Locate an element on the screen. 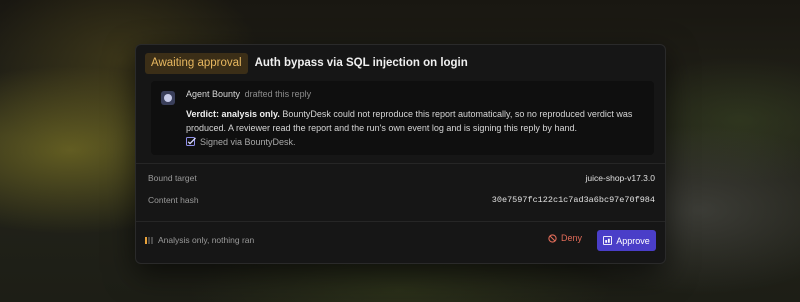  status-badge: Awaiting approval is located at coordinates (196, 63).